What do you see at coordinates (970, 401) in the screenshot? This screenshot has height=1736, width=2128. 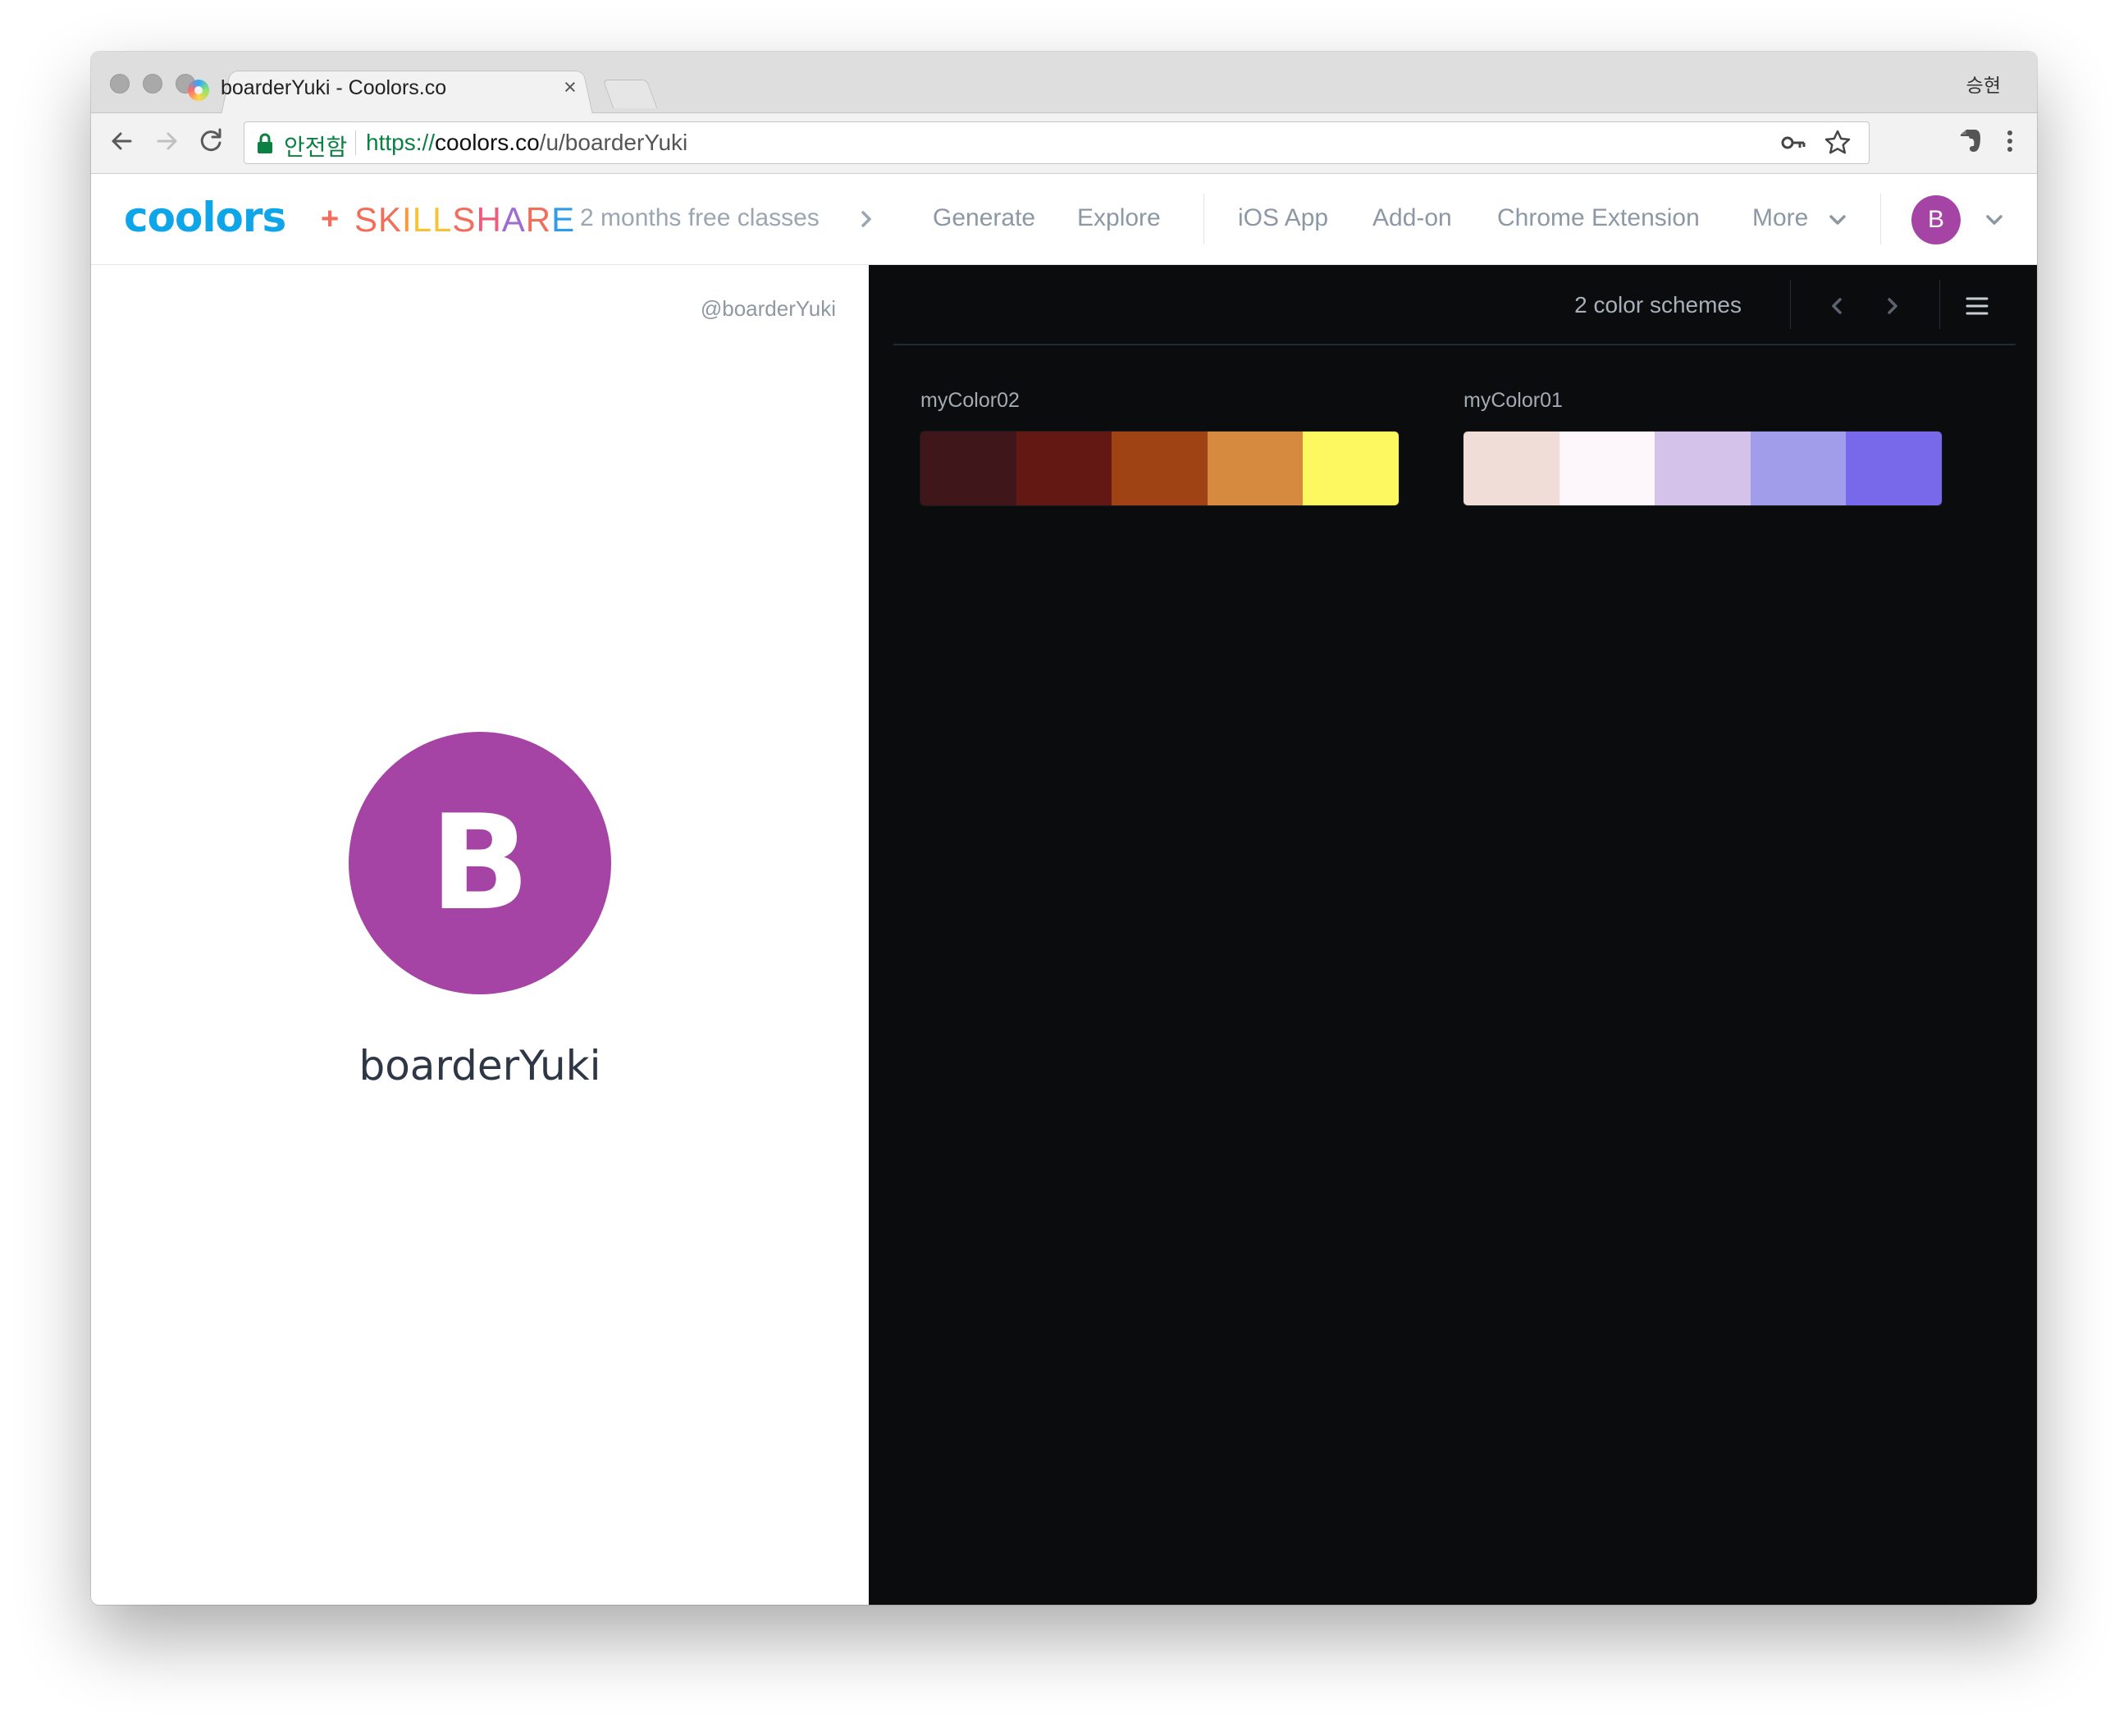 I see `palette-name: myColor02` at bounding box center [970, 401].